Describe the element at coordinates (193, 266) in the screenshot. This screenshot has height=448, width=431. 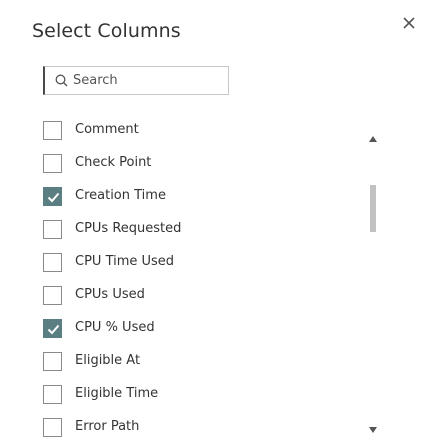
I see `column-option: CPU Time Used` at that location.